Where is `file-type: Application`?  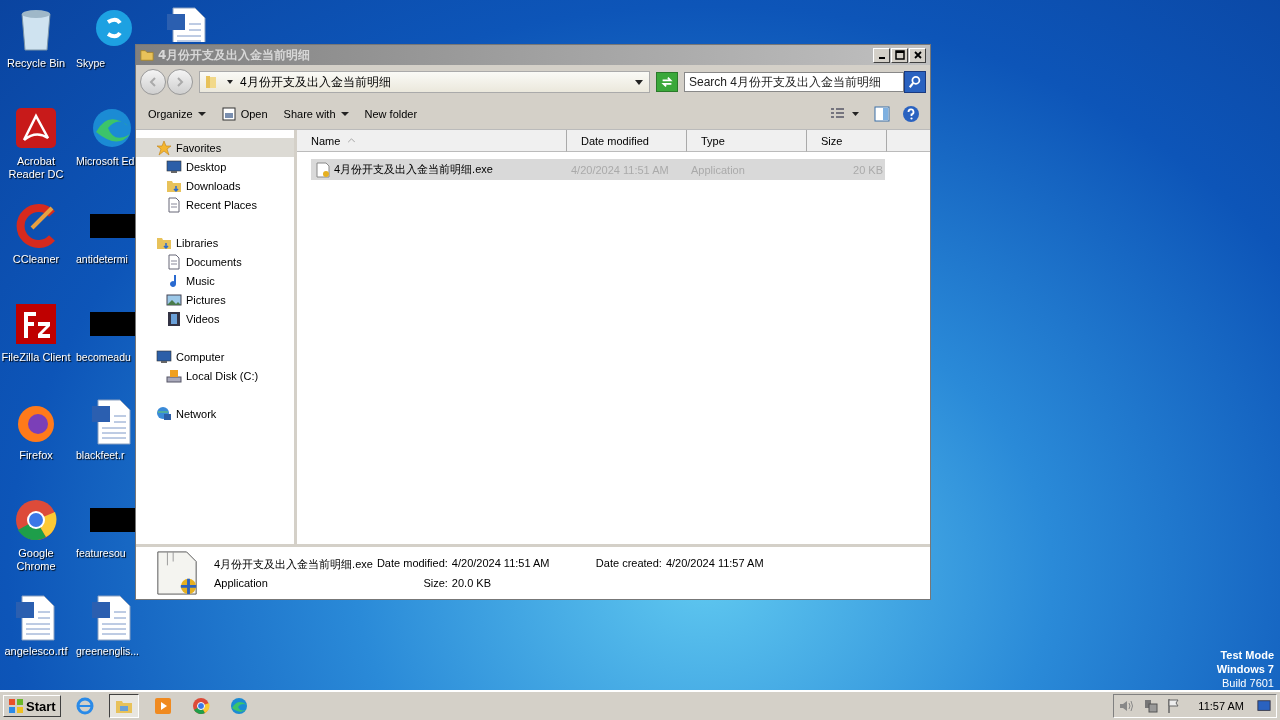
file-type: Application is located at coordinates (241, 583).